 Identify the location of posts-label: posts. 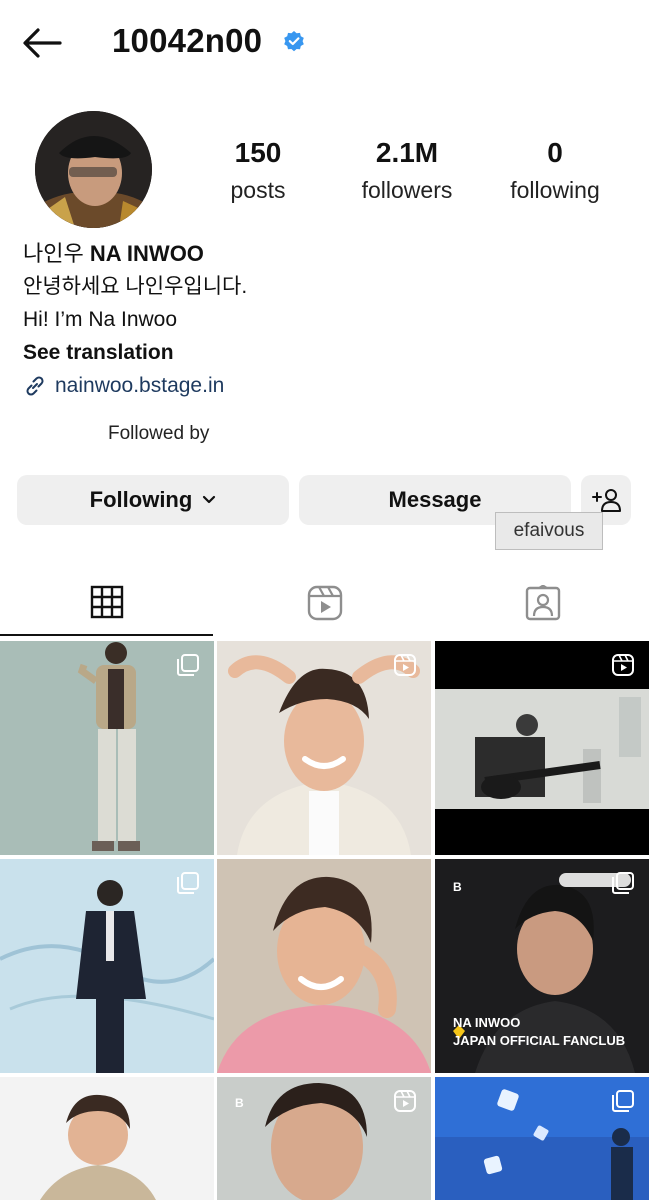
(258, 190).